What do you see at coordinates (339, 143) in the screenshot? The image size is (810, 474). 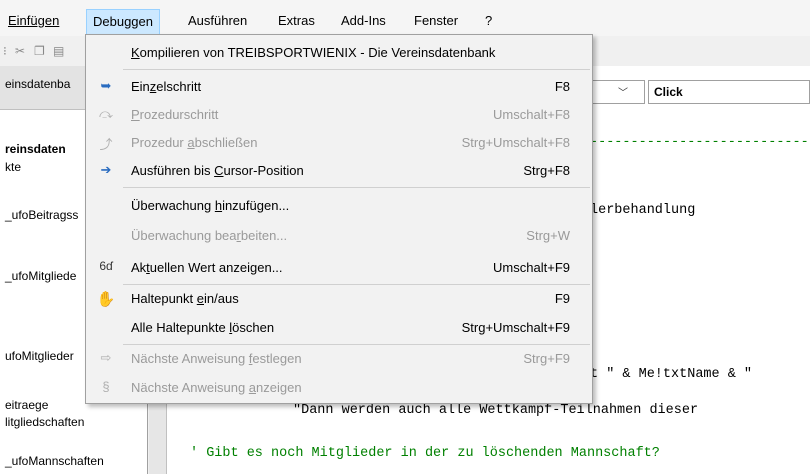 I see `menu-item-prozedur-abschliessen: ⤴ Prozedur abschließen Strg+Umschalt+F8` at bounding box center [339, 143].